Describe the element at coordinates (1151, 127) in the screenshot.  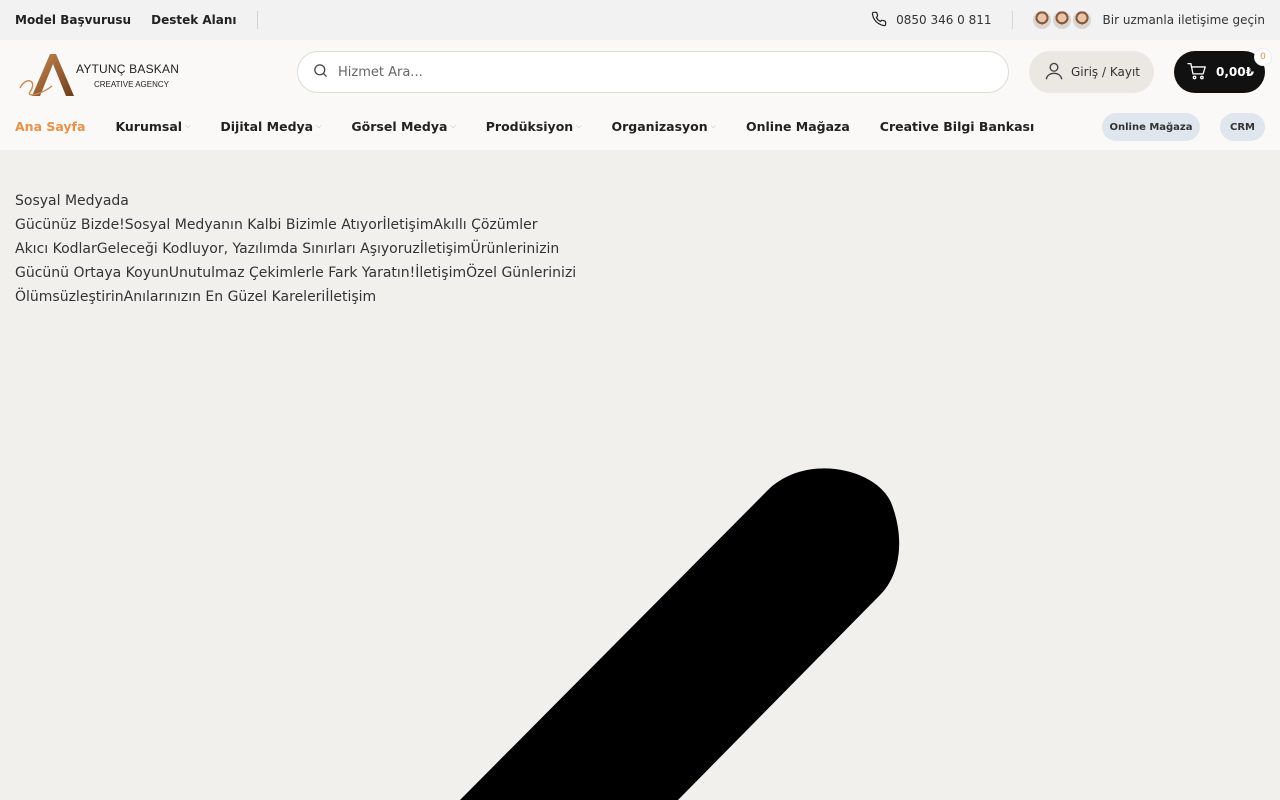
I see `online-store-pill: Online Mağaza` at that location.